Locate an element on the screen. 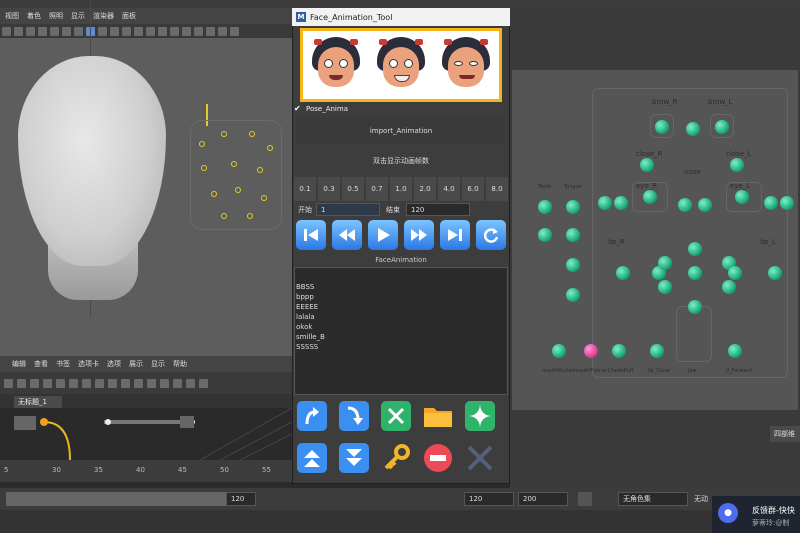 The height and width of the screenshot is (533, 800). menu-lighting: 照明 is located at coordinates (56, 16).